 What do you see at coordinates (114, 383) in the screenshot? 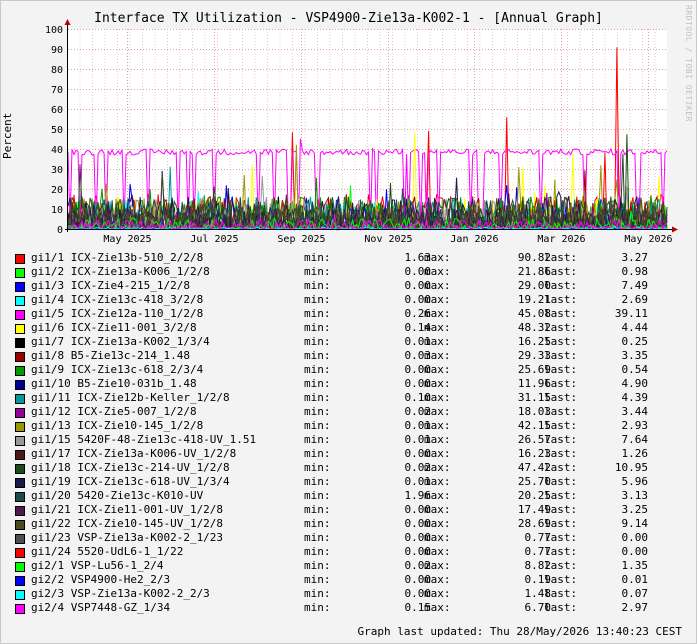
I see `legend-series-name: gi1/10 B5-Zie10-031b_1.48` at bounding box center [114, 383].